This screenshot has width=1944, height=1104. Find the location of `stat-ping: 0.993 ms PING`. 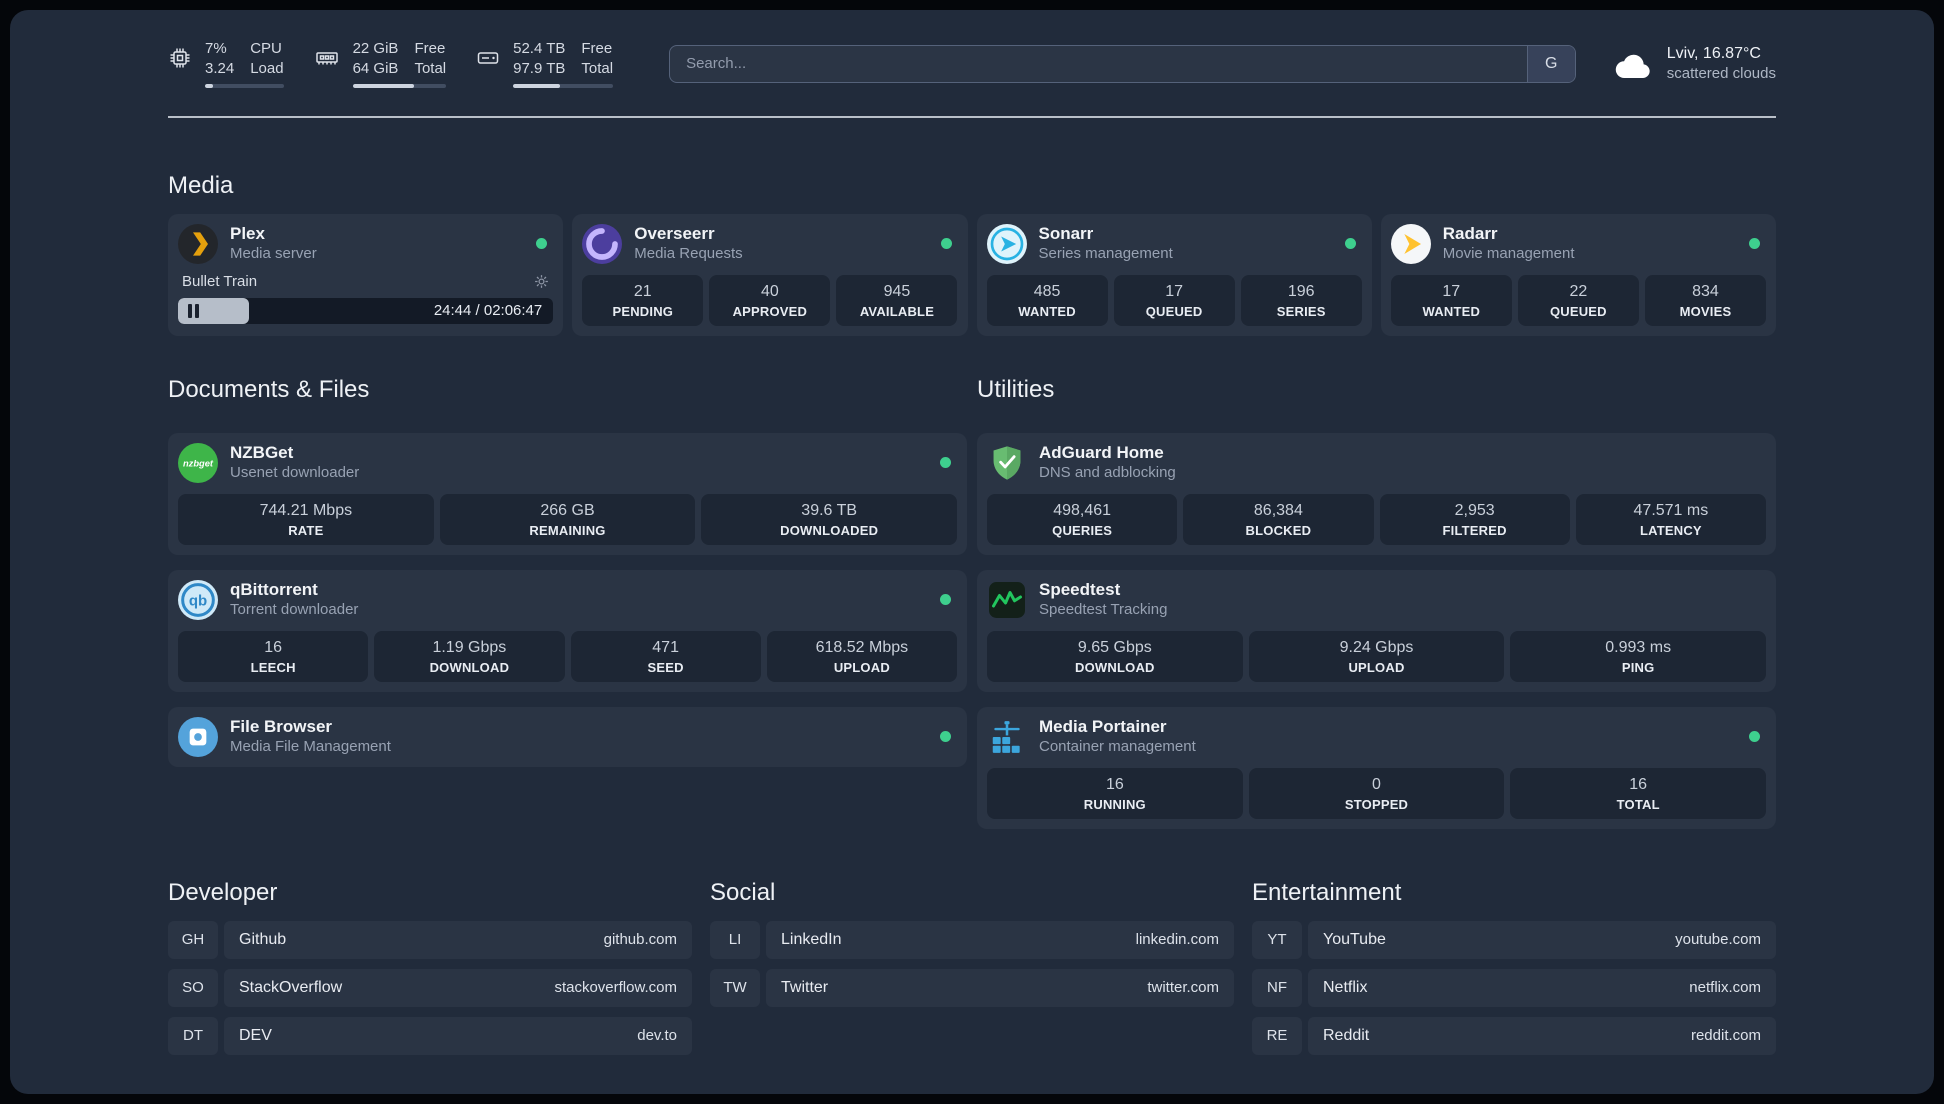

stat-ping: 0.993 ms PING is located at coordinates (1638, 656).